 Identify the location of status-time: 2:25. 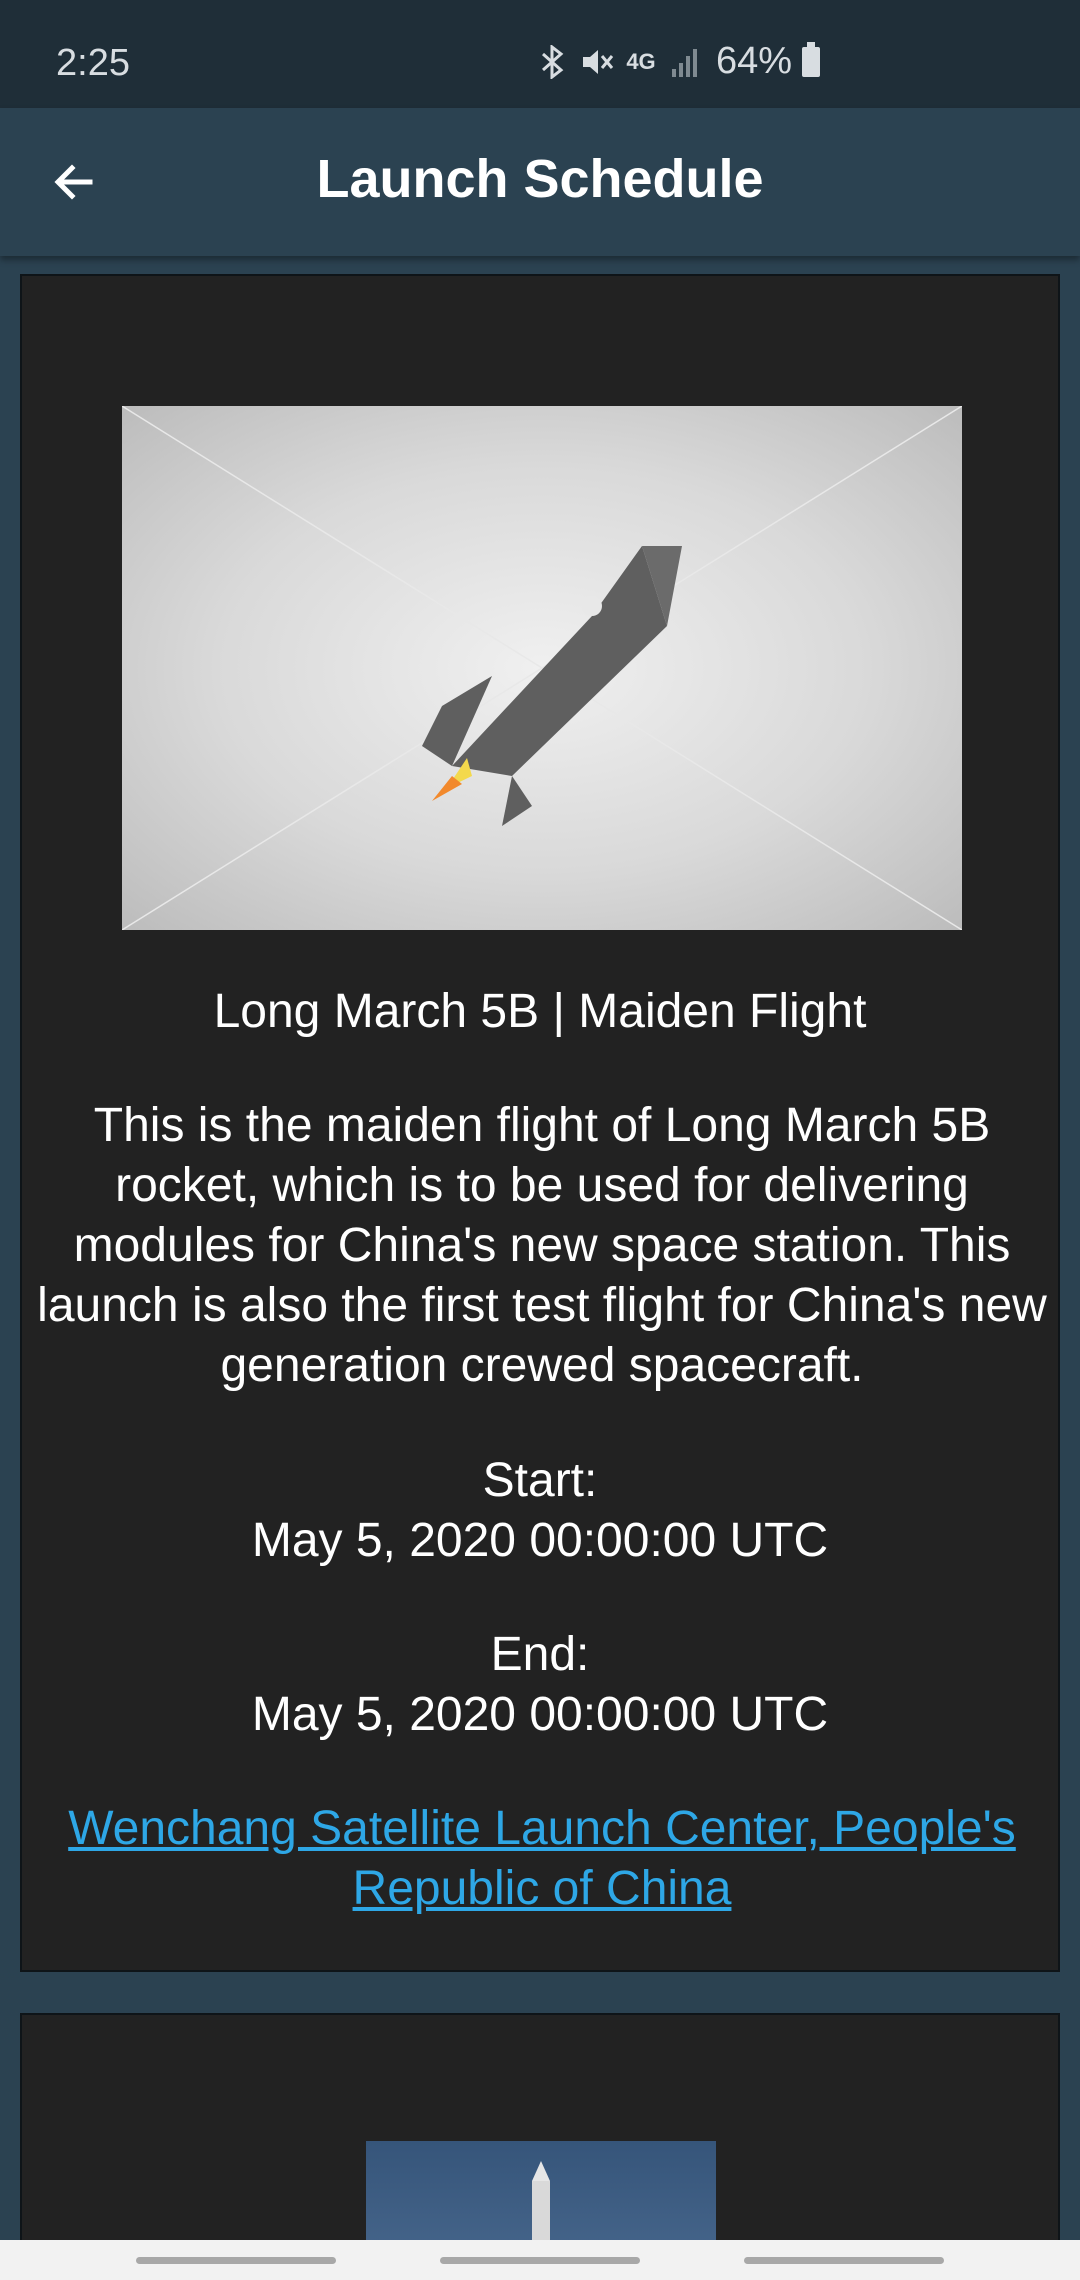
(93, 63).